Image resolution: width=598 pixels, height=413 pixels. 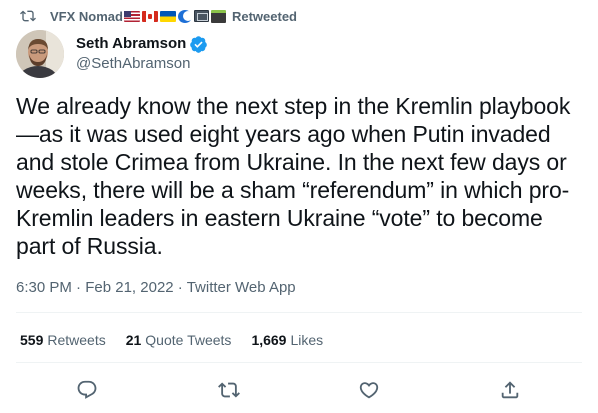 What do you see at coordinates (44, 288) in the screenshot?
I see `tweet-time: 6:30 PM` at bounding box center [44, 288].